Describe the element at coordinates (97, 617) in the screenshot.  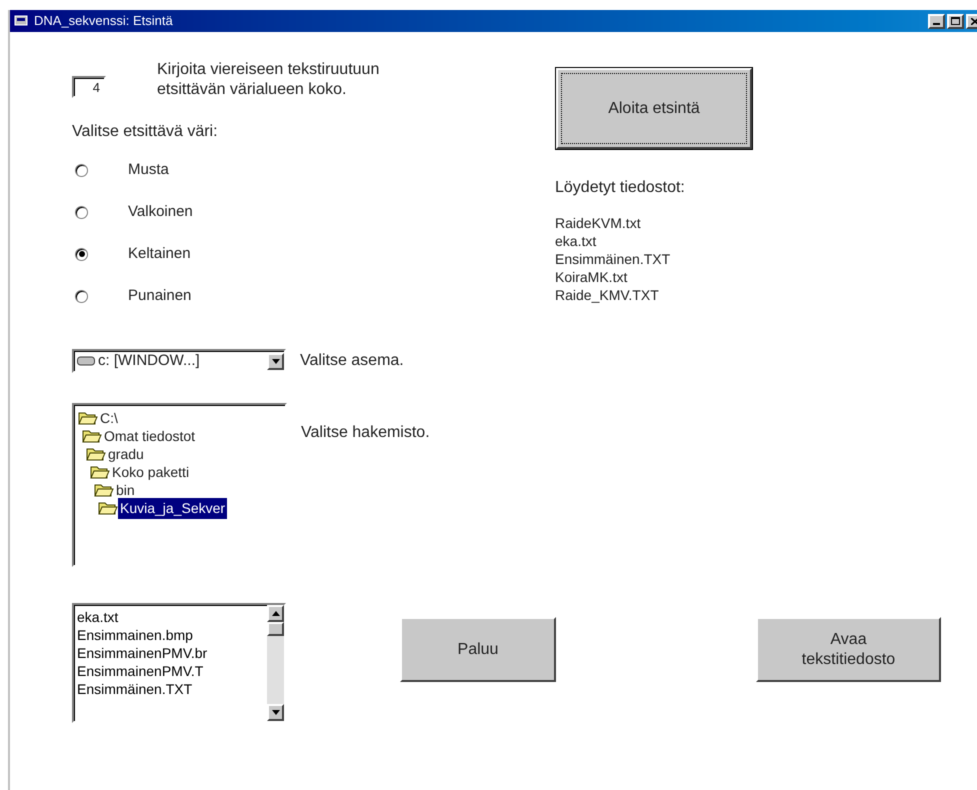
I see `file-item: eka.txt` at that location.